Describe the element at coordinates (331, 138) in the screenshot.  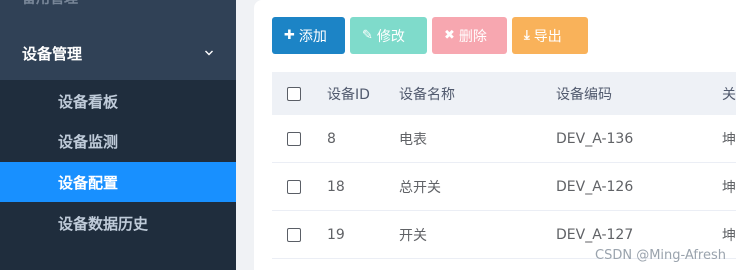
I see `device-id-cell: 8` at that location.